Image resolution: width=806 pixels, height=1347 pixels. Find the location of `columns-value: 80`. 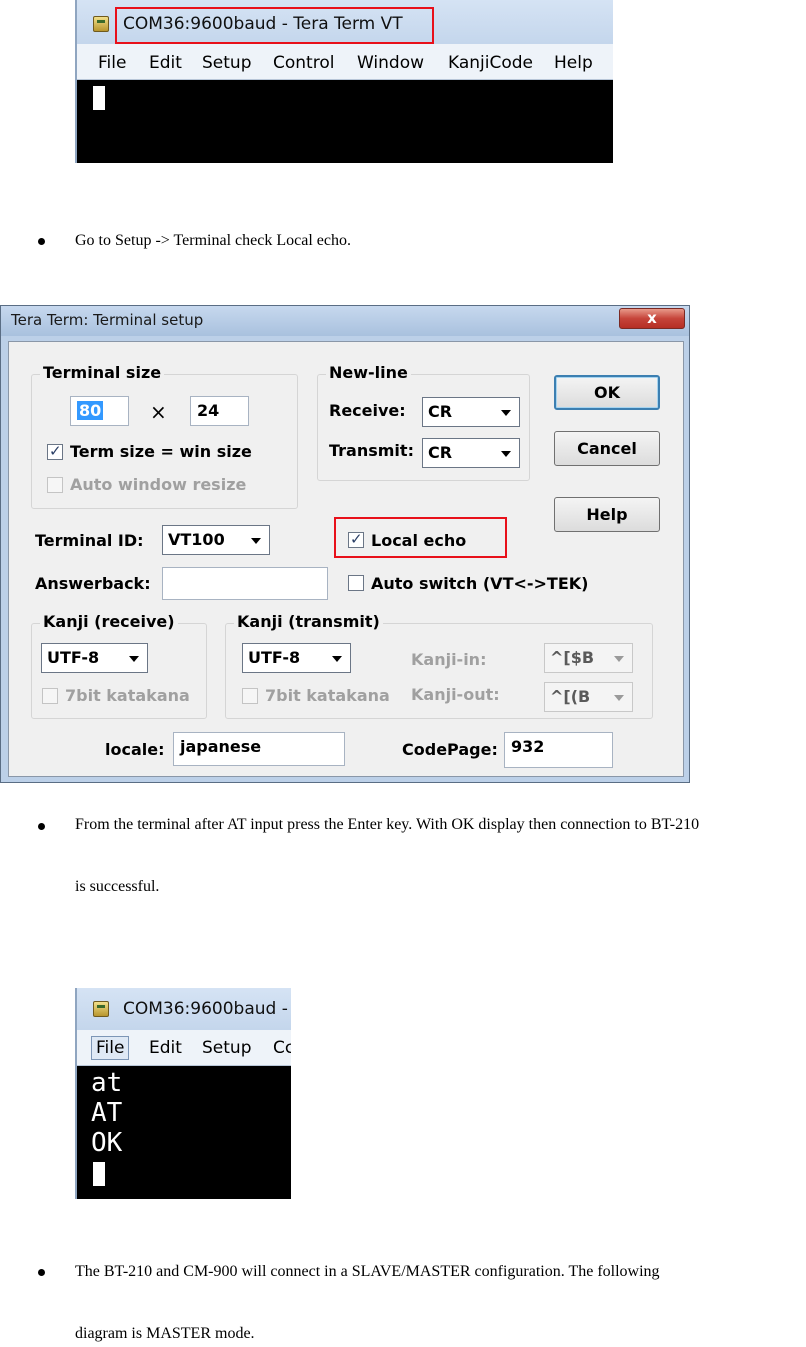

columns-value: 80 is located at coordinates (90, 410).